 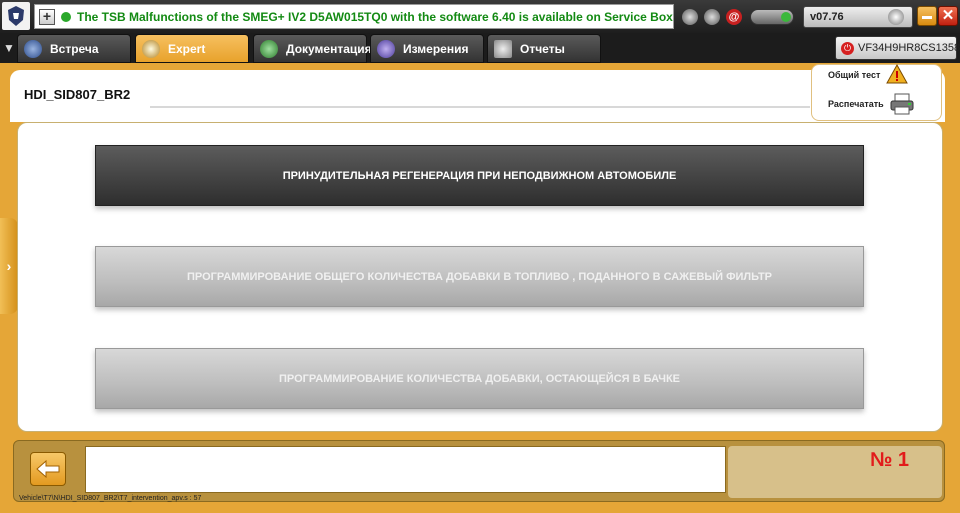 I want to click on tab-measurements: Измерения, so click(x=427, y=48).